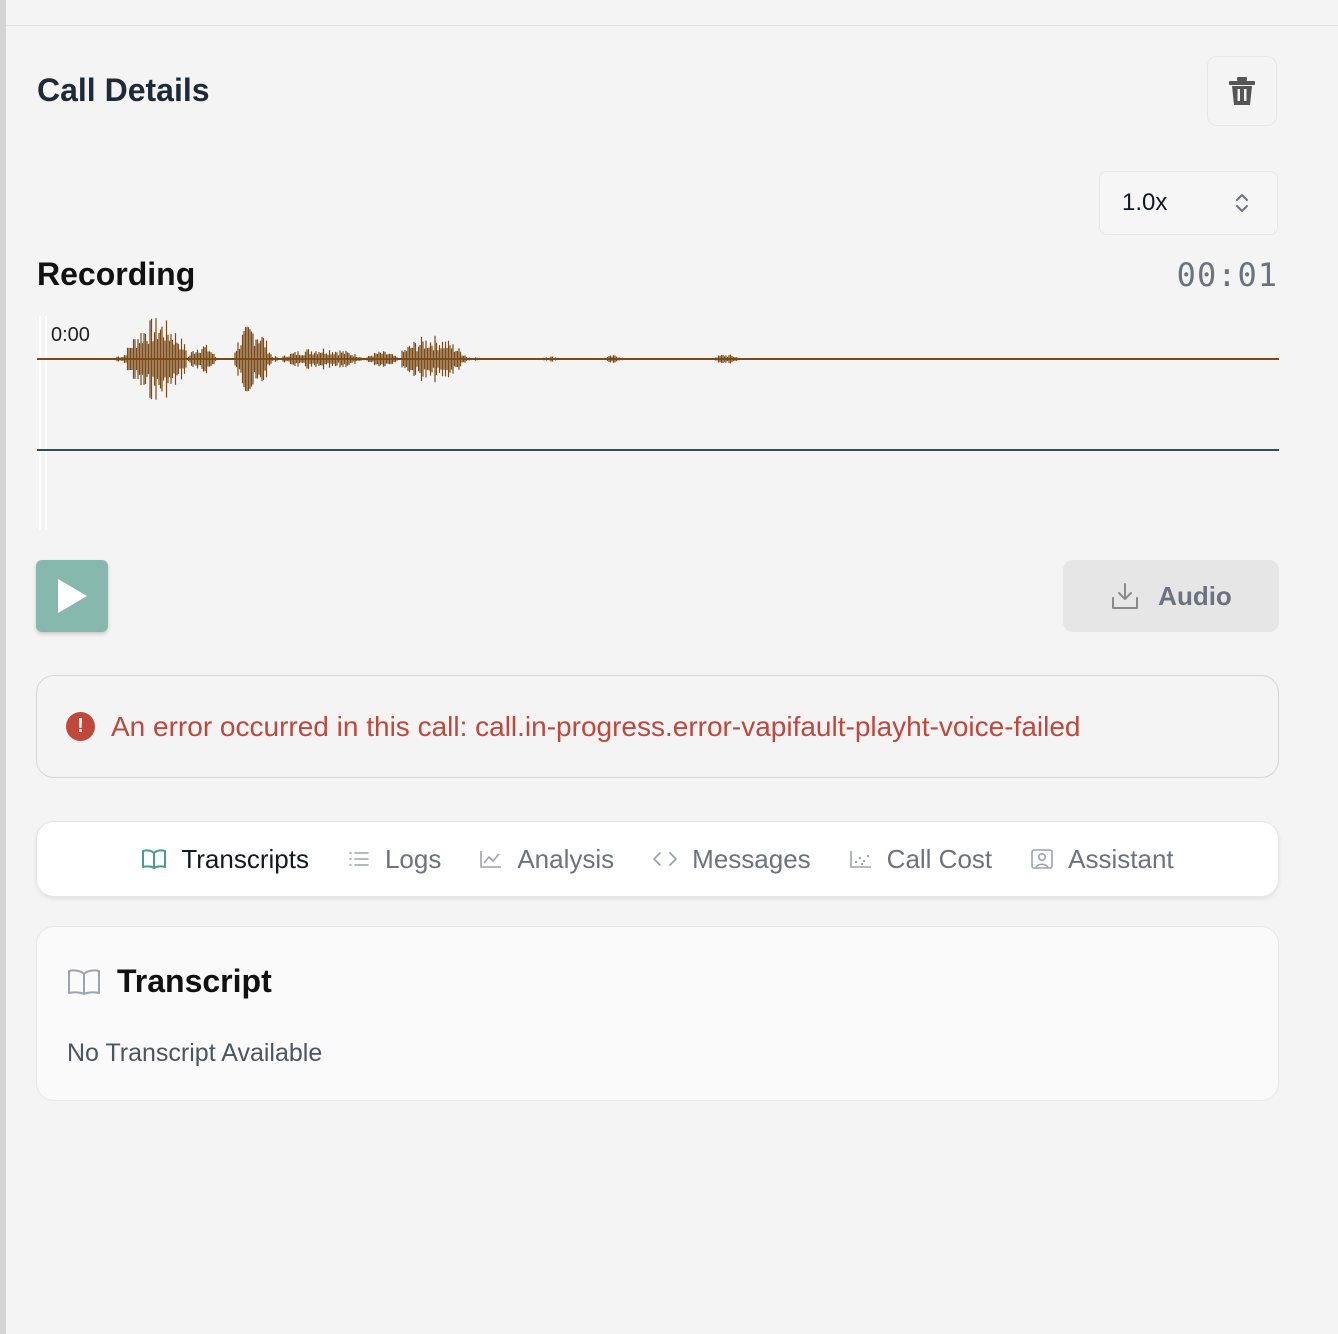 The height and width of the screenshot is (1334, 1338). Describe the element at coordinates (359, 859) in the screenshot. I see `list-icon` at that location.